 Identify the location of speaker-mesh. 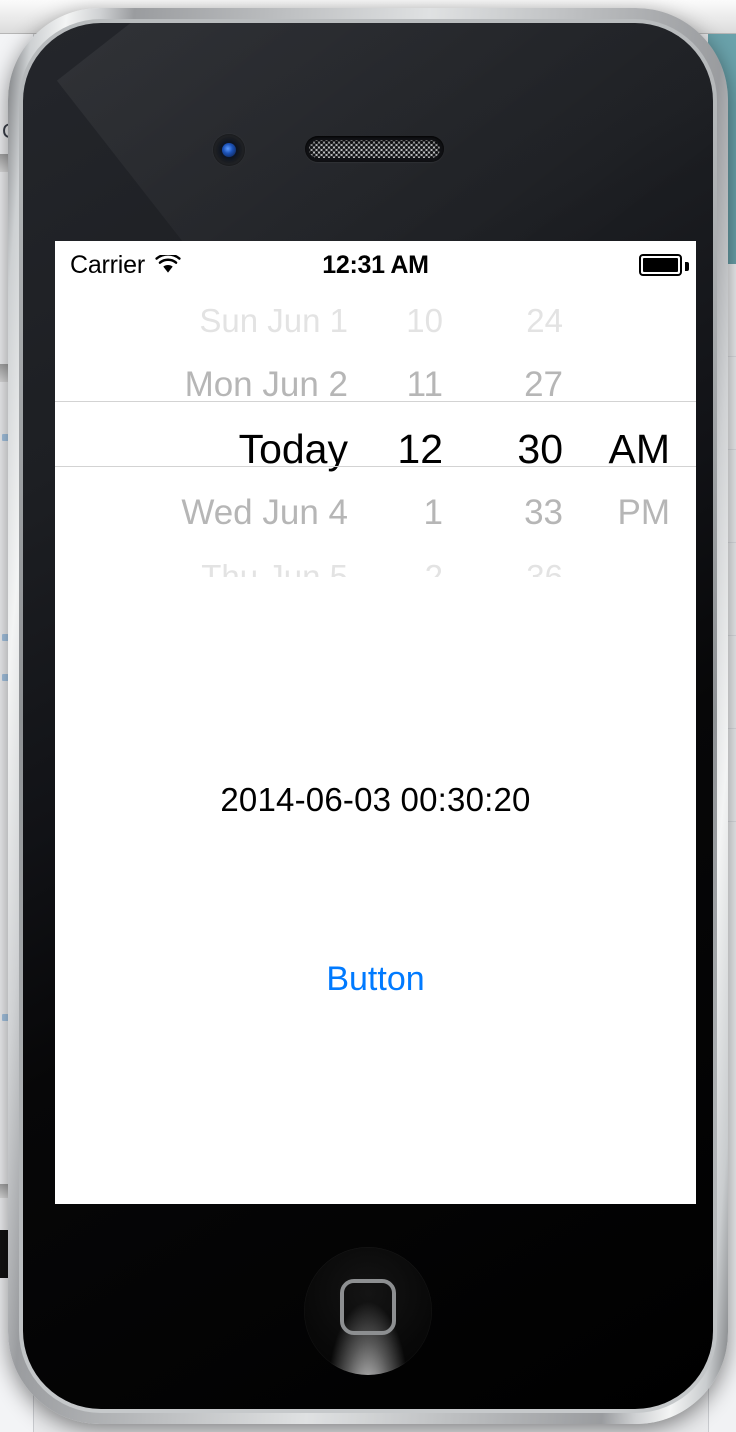
(374, 149).